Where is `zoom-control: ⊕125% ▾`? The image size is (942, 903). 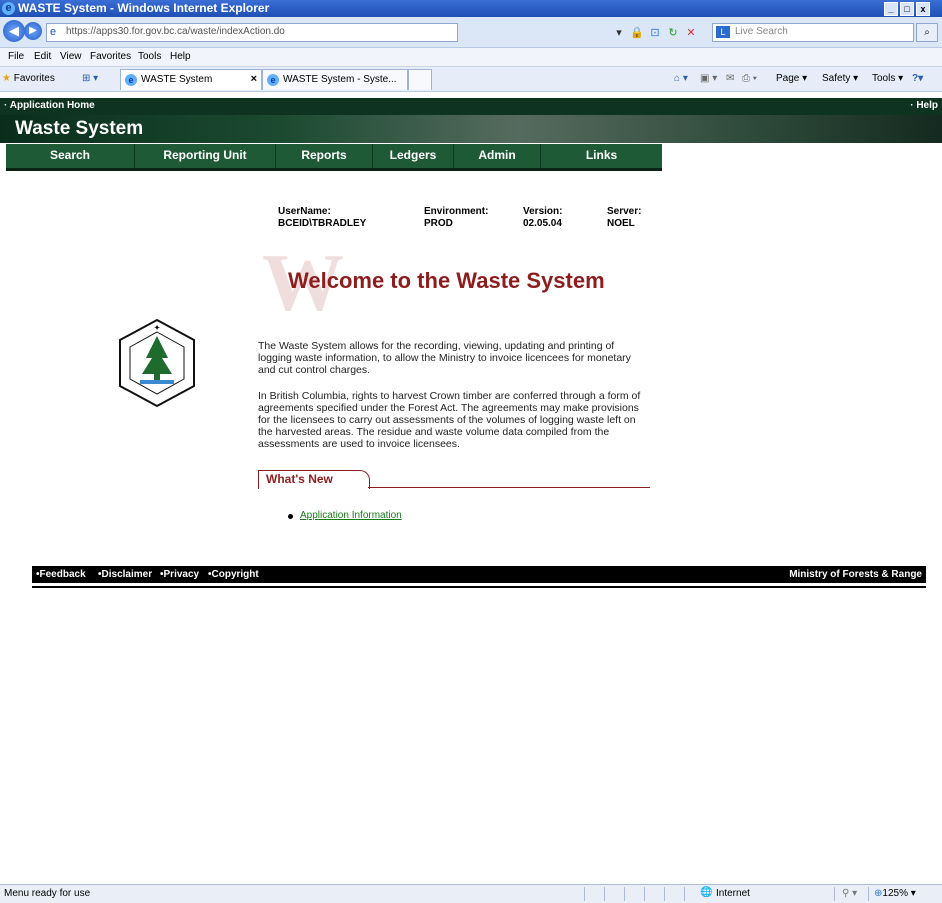
zoom-control: ⊕125% ▾ is located at coordinates (895, 893).